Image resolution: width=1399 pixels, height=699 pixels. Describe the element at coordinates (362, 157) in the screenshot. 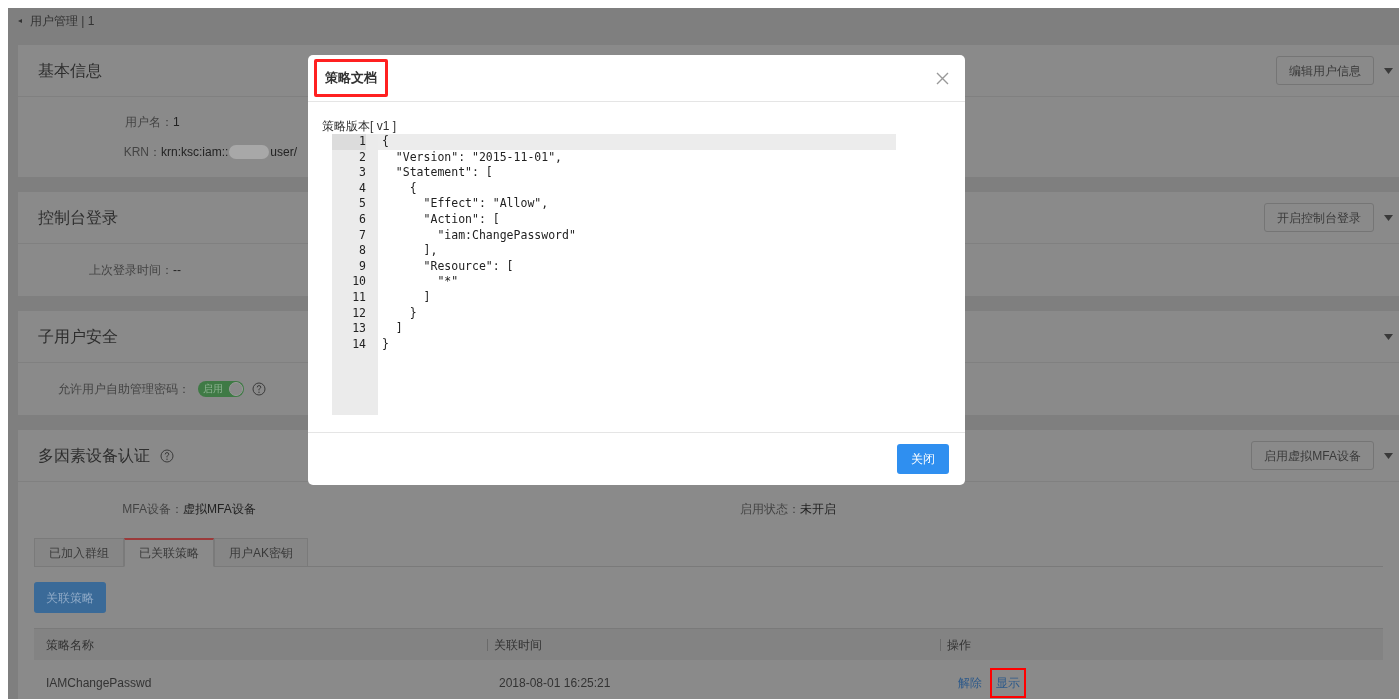

I see `line-number: 2` at that location.